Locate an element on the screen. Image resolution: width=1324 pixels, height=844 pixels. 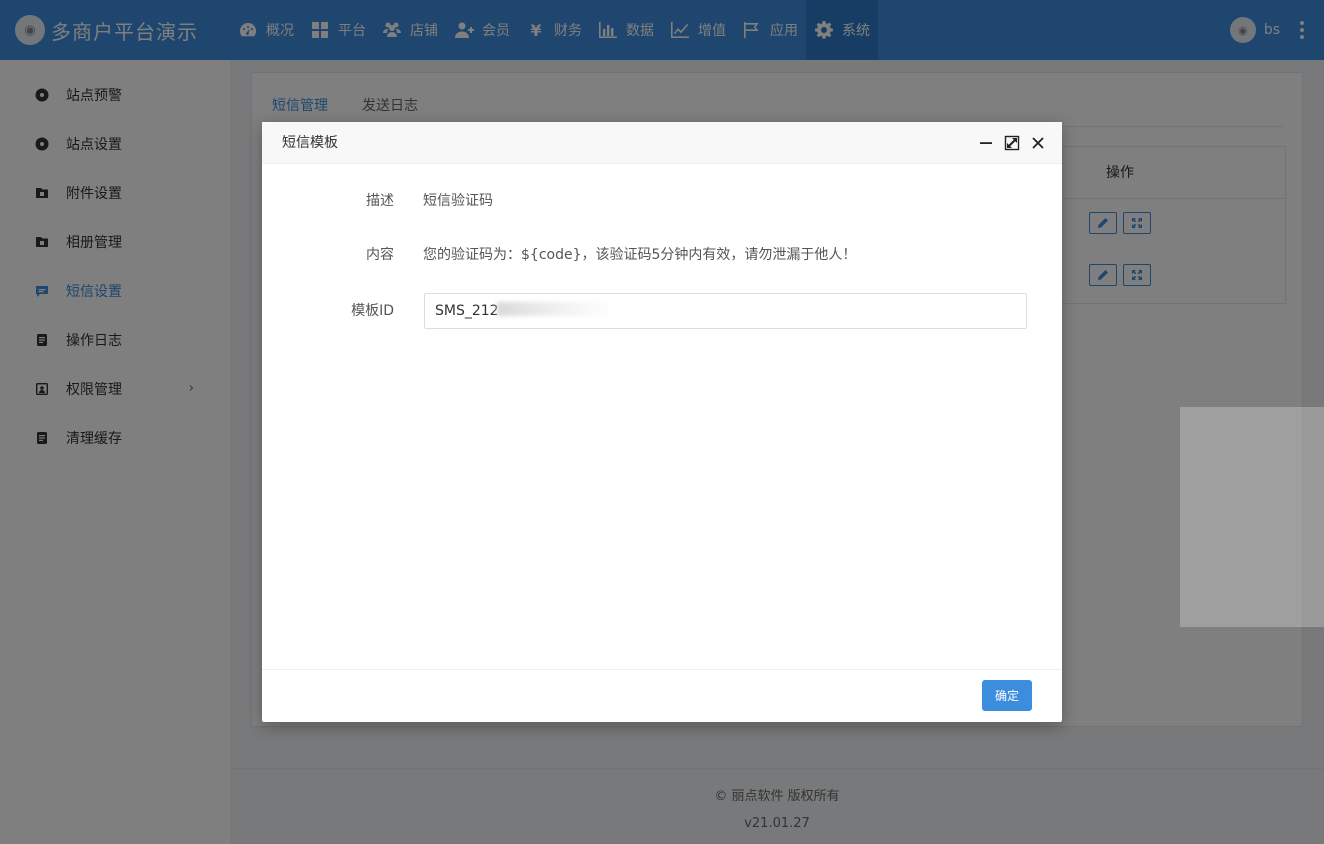
template-id-label: 模板ID is located at coordinates (372, 311).